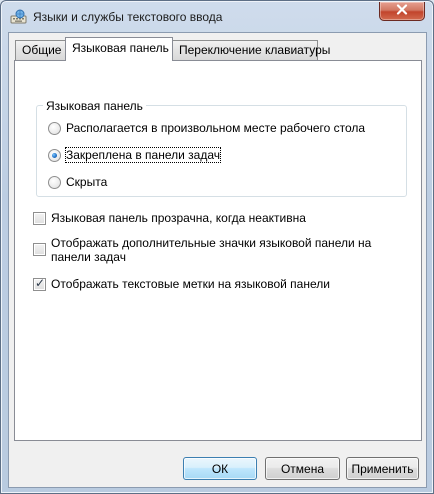  Describe the element at coordinates (143, 155) in the screenshot. I see `radio-label: Закреплена в панели задач` at that location.